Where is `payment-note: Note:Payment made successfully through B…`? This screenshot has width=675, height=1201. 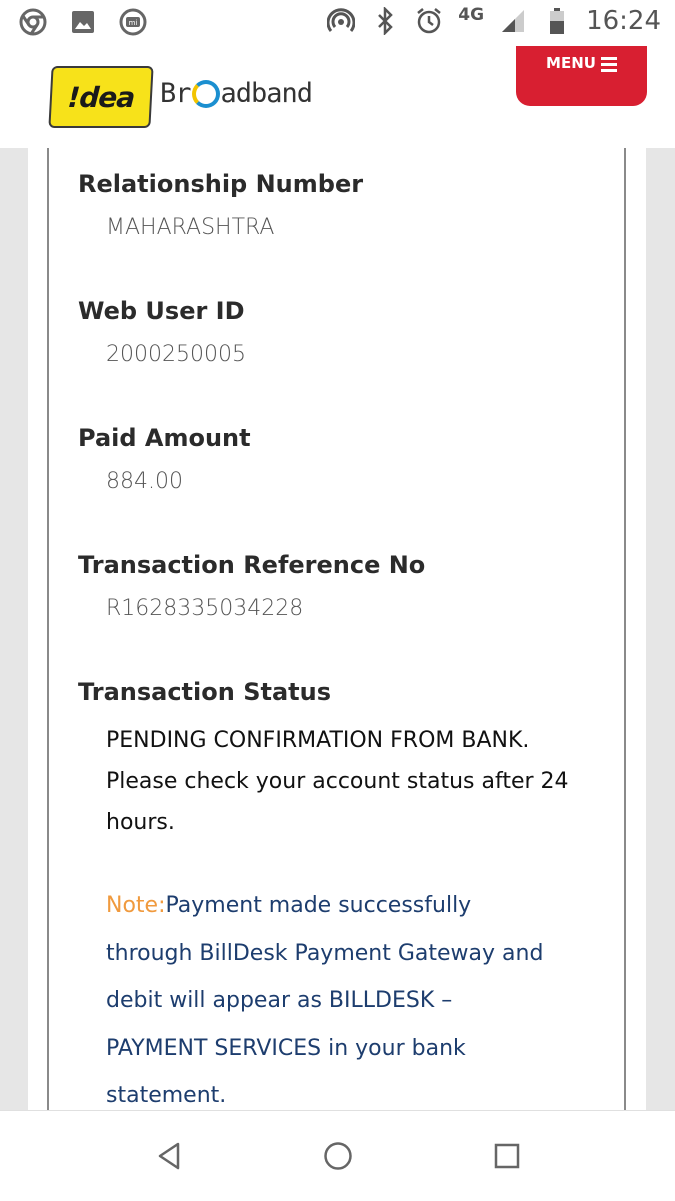
payment-note: Note:Payment made successfully through B… is located at coordinates (331, 1001).